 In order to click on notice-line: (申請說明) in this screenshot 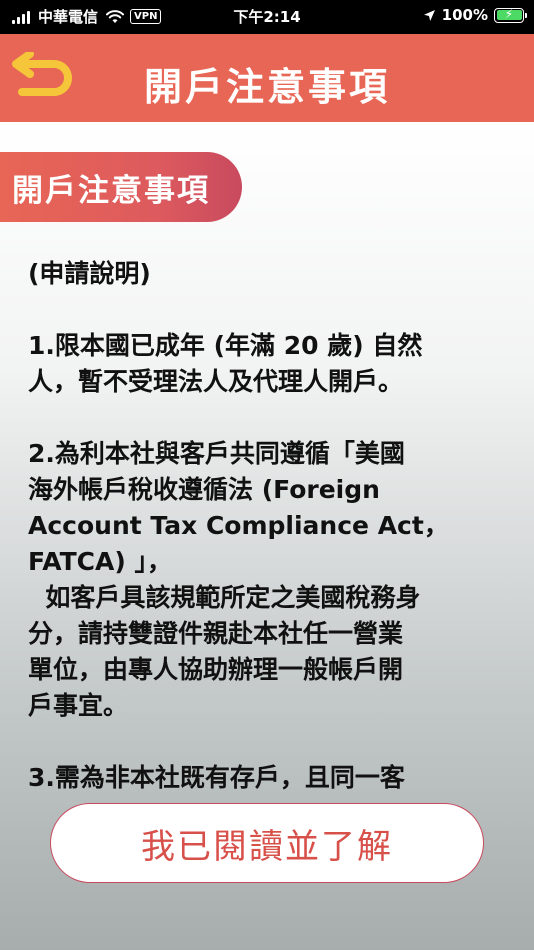, I will do `click(89, 273)`.